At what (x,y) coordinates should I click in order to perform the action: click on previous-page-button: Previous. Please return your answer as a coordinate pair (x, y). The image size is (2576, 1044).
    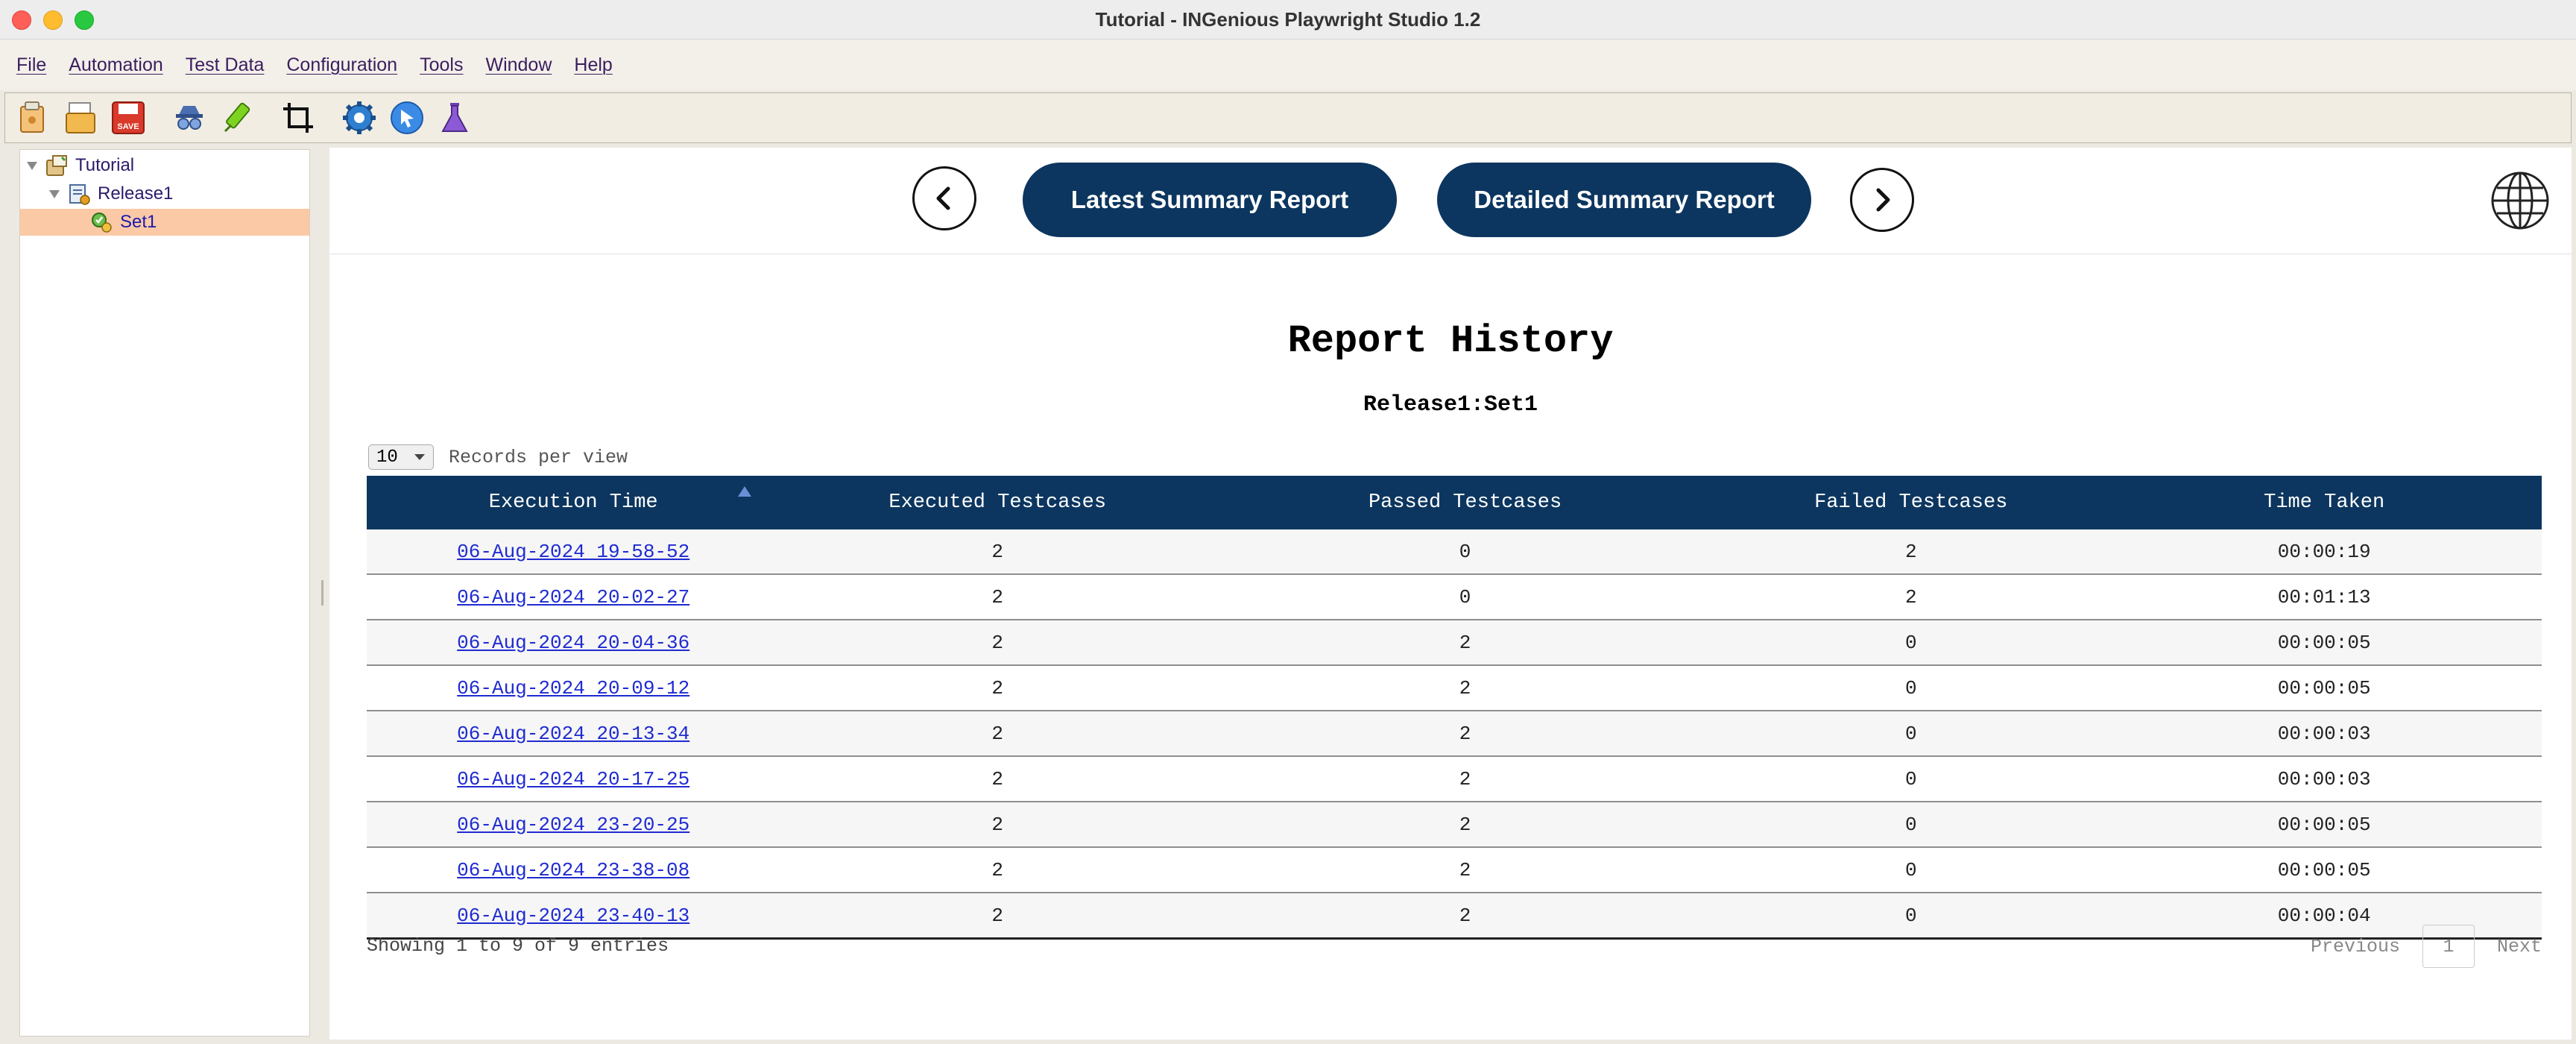
    Looking at the image, I should click on (2355, 946).